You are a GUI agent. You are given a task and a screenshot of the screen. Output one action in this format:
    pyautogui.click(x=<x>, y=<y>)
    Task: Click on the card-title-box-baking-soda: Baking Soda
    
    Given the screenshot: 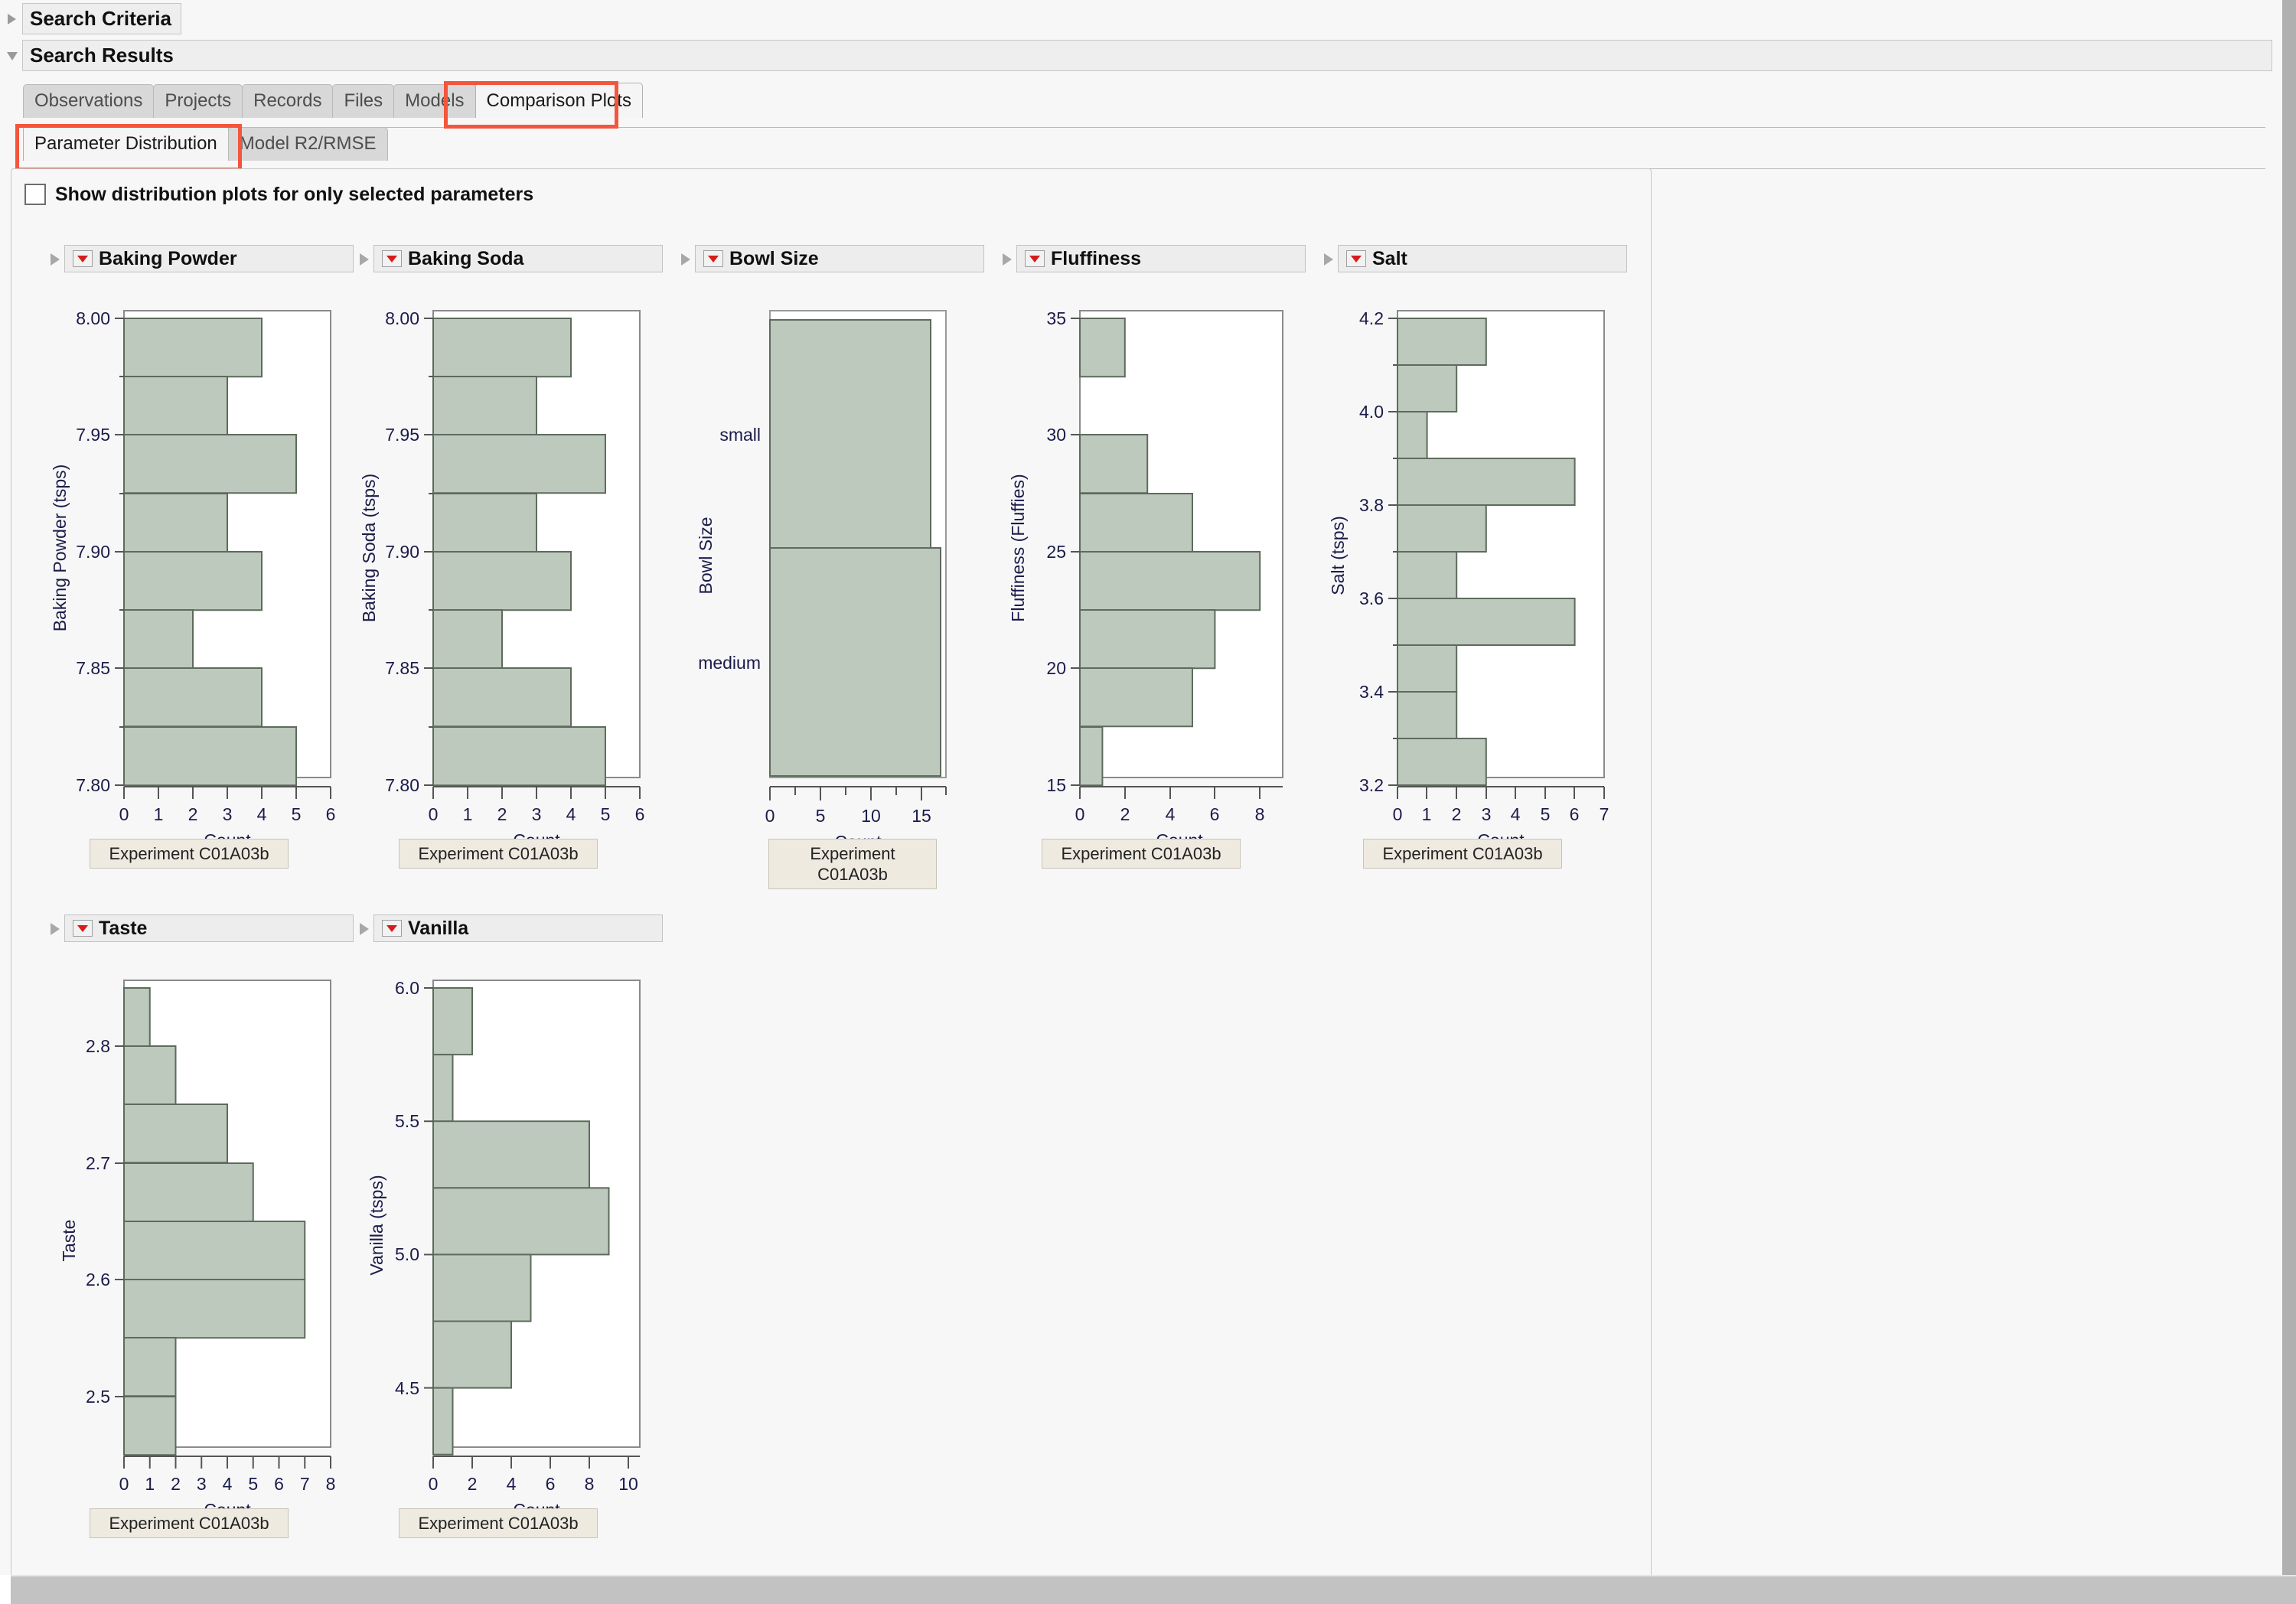 What is the action you would take?
    pyautogui.click(x=518, y=259)
    